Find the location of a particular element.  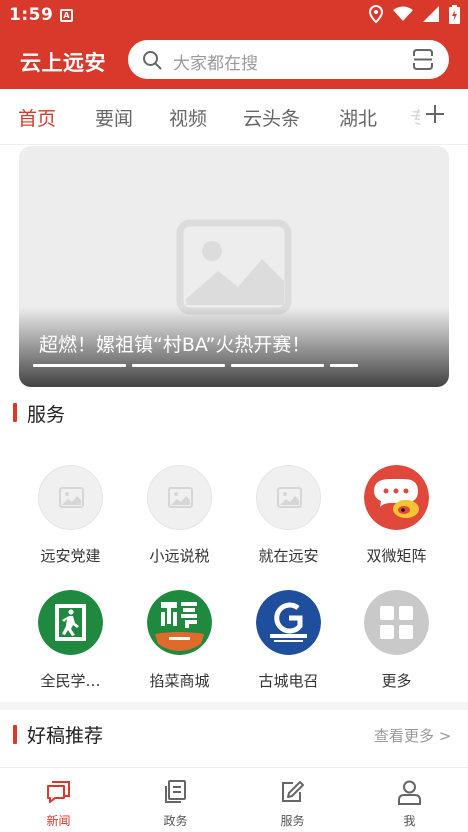

search-placeholder: 大家都在搜 is located at coordinates (215, 64).